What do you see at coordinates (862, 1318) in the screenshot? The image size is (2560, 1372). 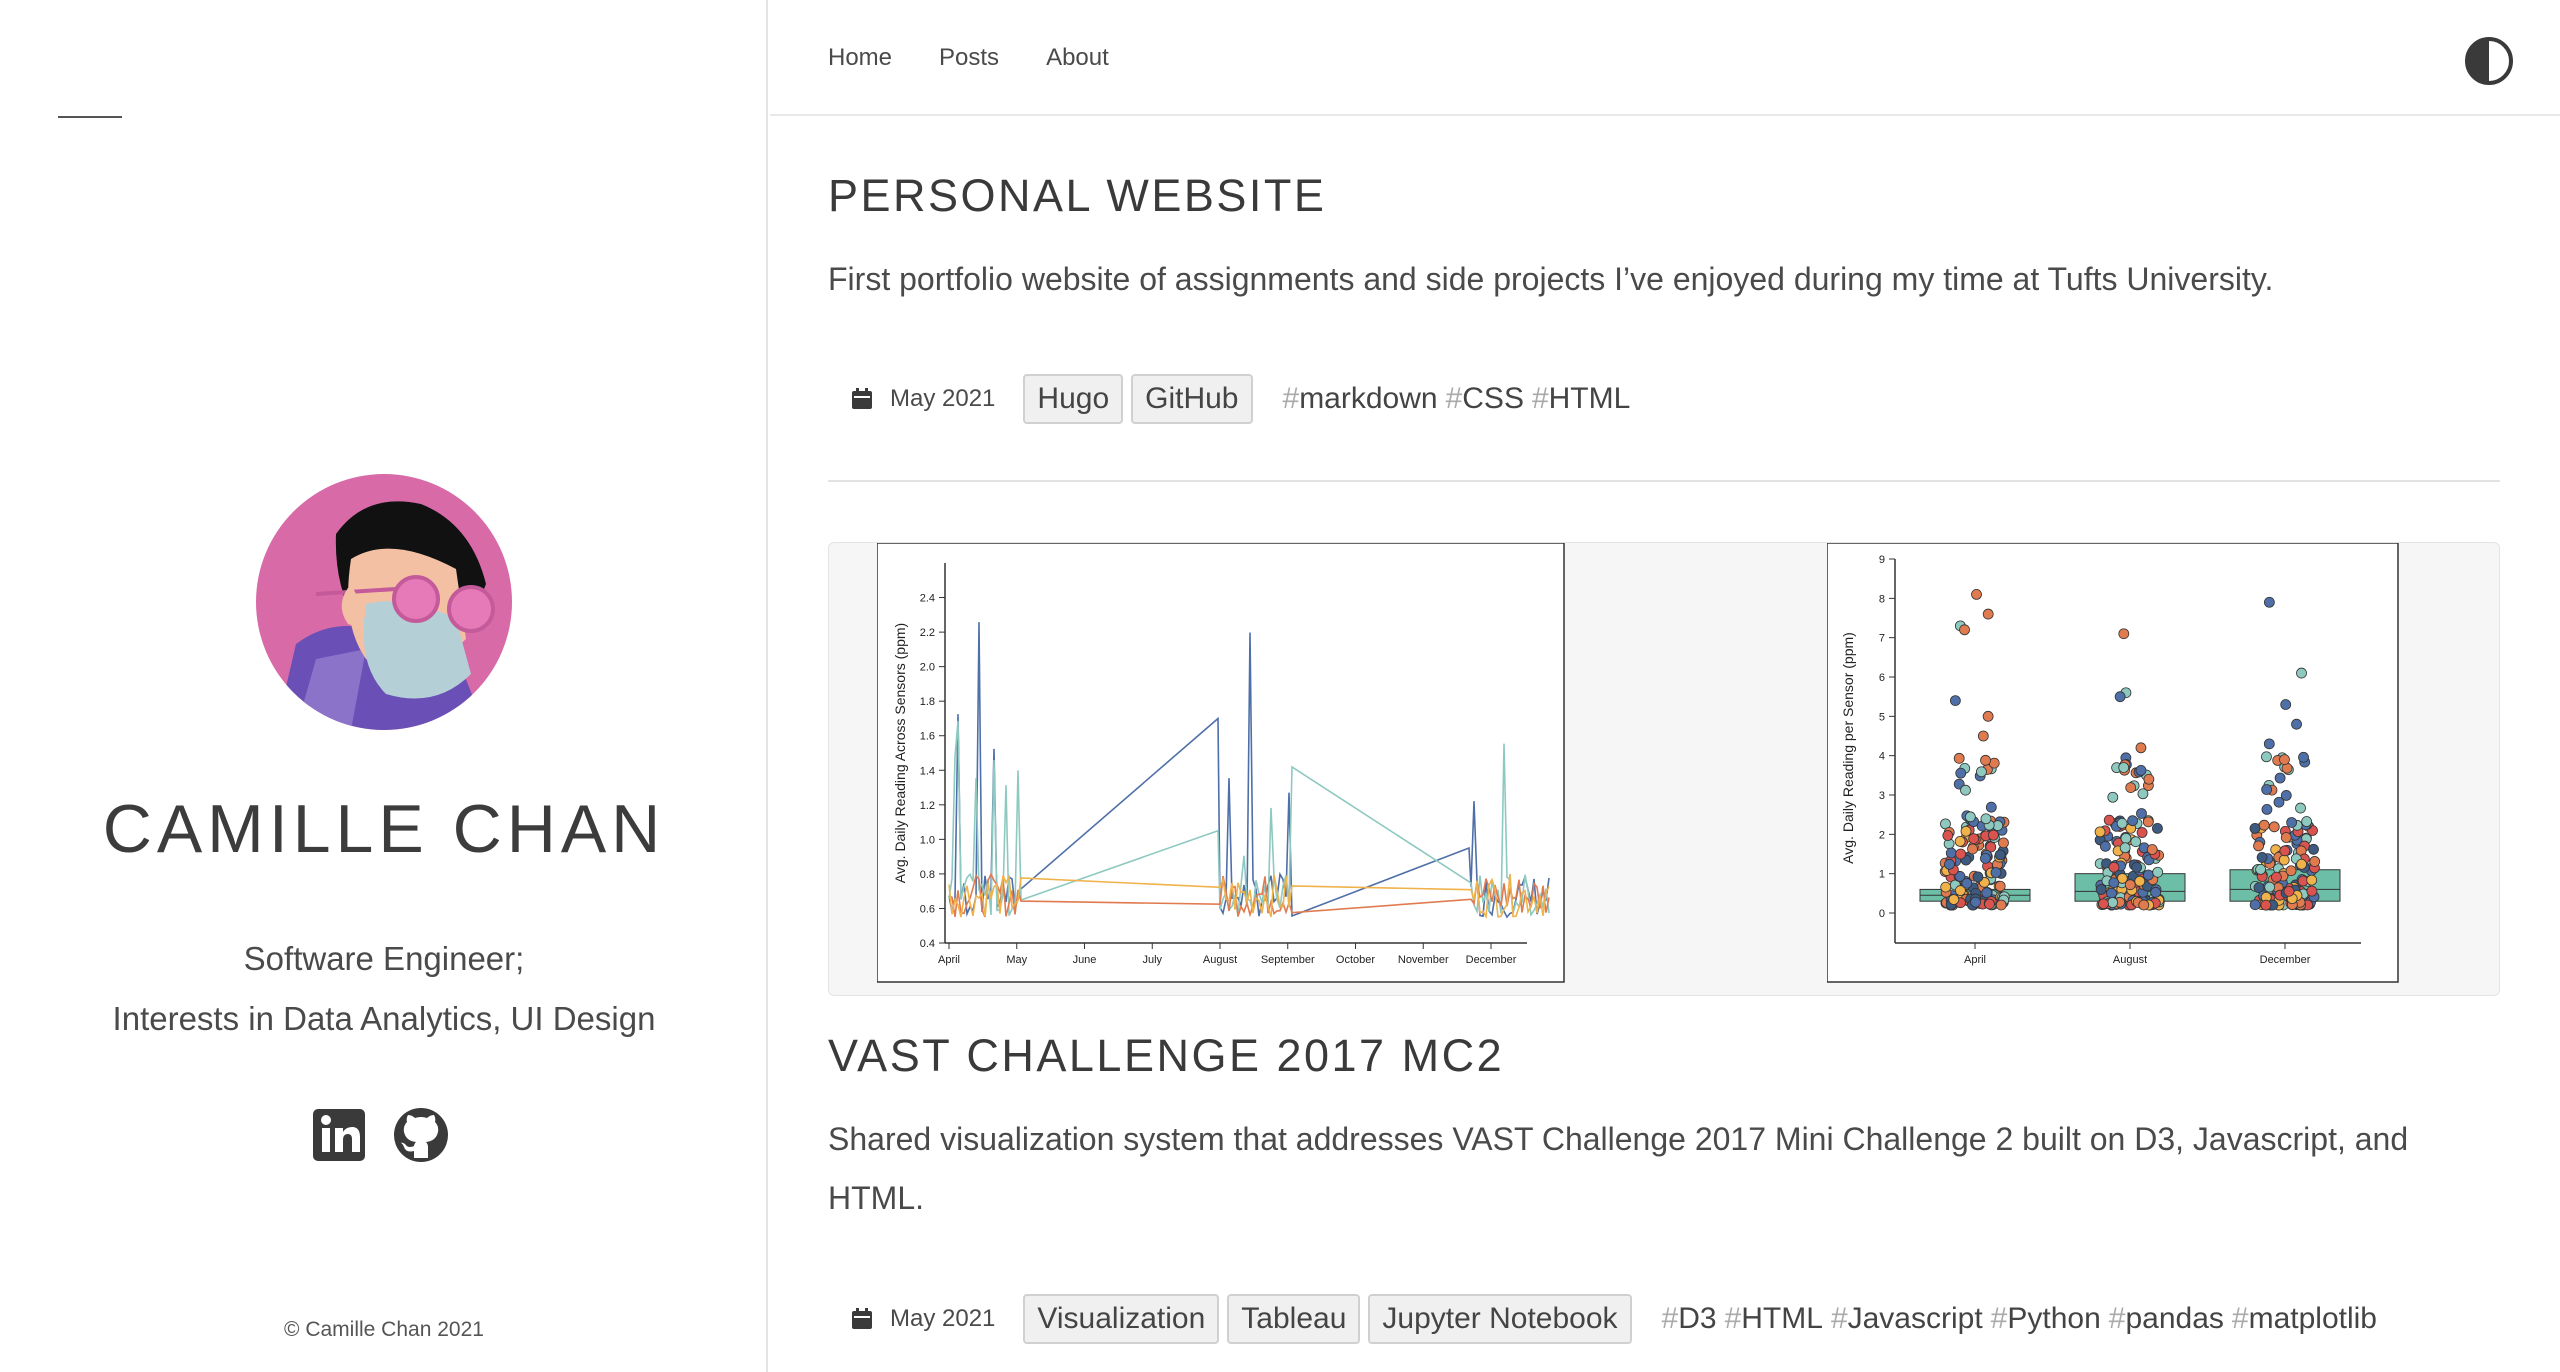 I see `calendar-icon` at bounding box center [862, 1318].